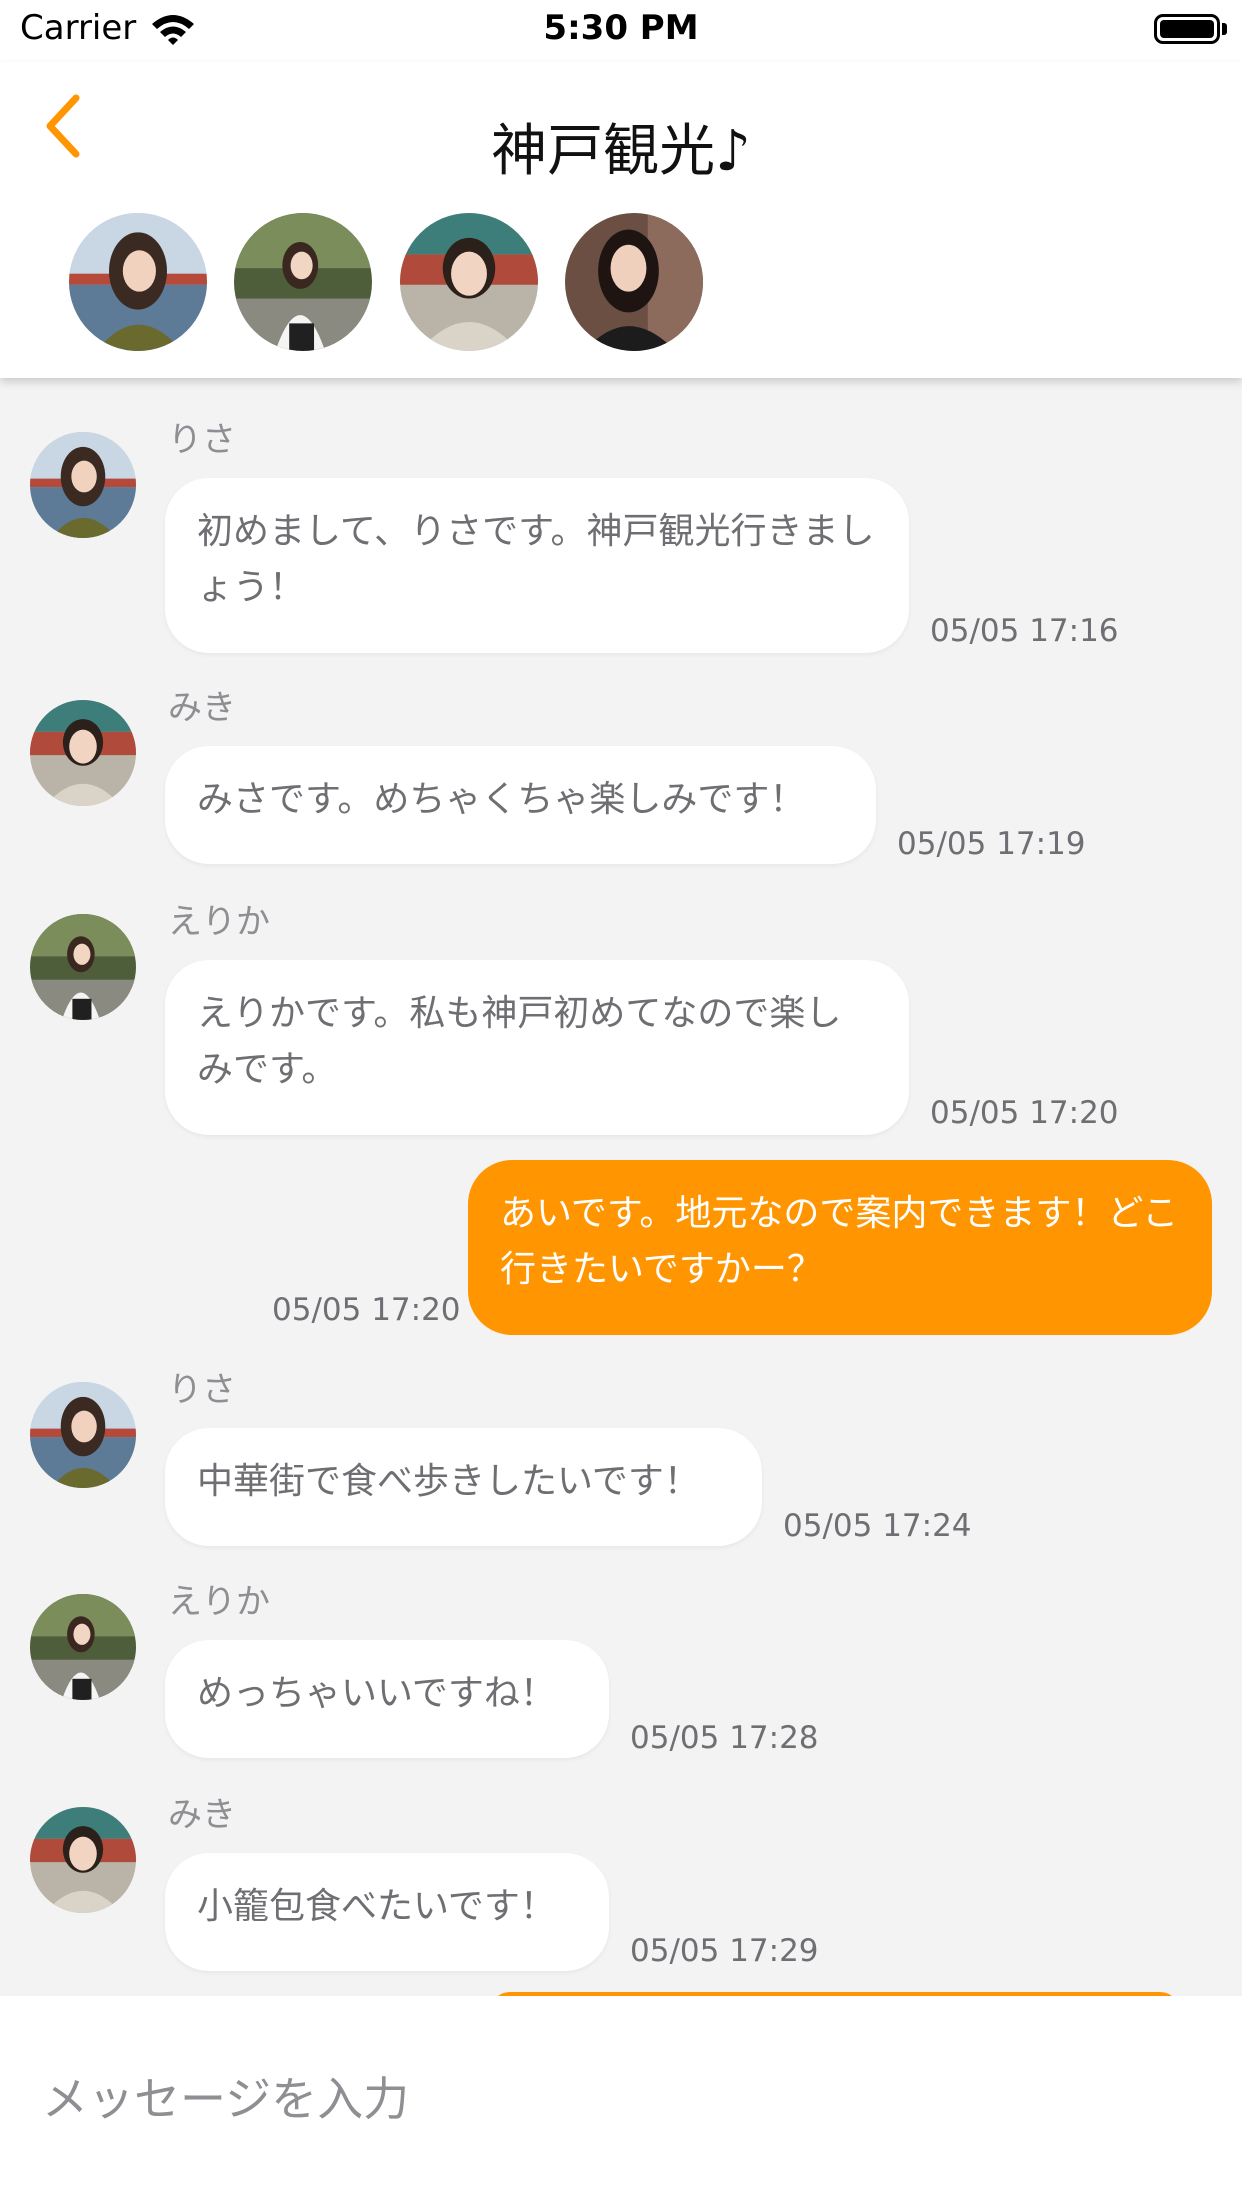 The width and height of the screenshot is (1242, 2208). I want to click on message-bubble-outgoing: あいです。地元なので案内できます！どこ行きたいですかー？, so click(840, 1247).